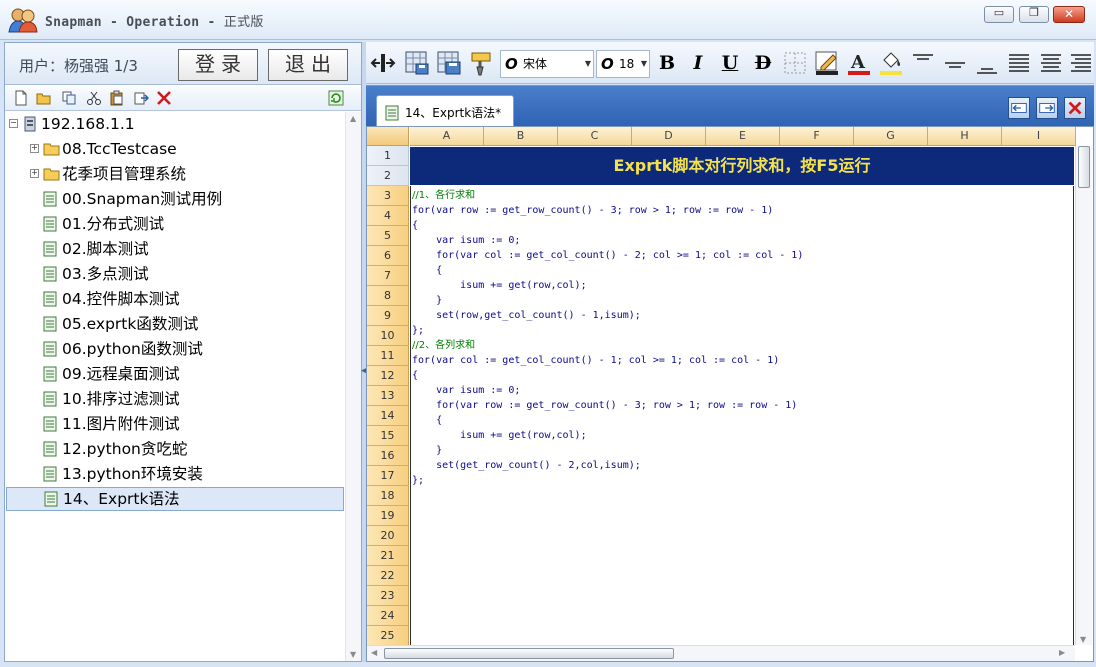  I want to click on tree-folder: + 花季项目管理系统, so click(175, 174).